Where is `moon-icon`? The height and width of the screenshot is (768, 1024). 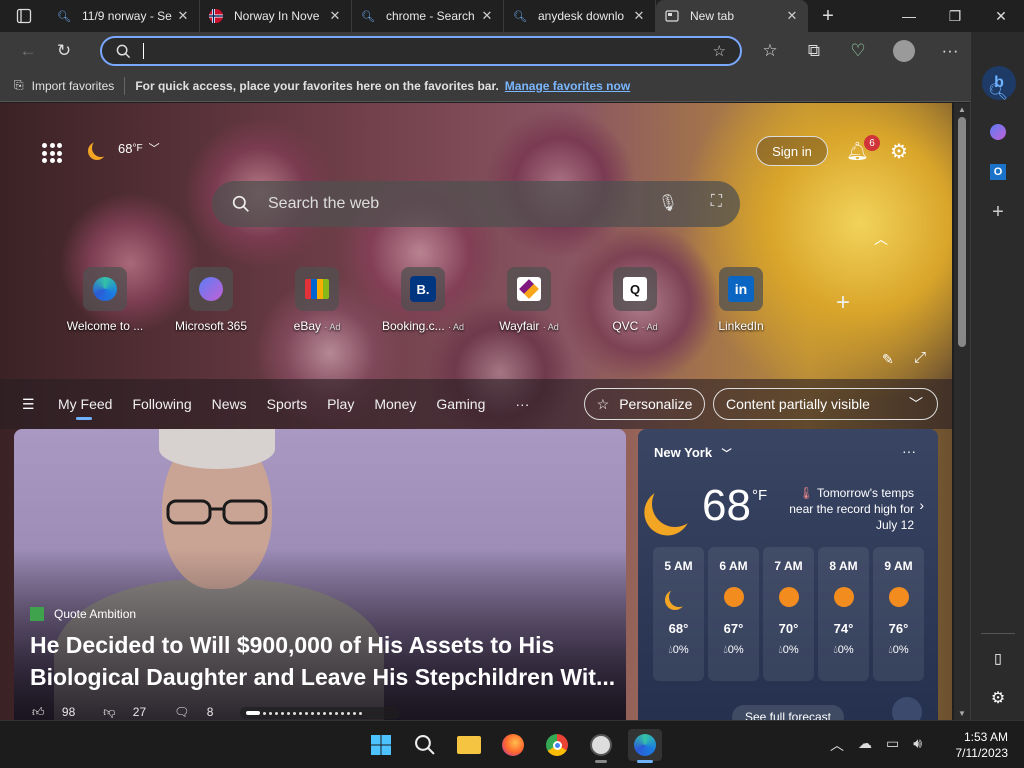
moon-icon is located at coordinates (679, 597).